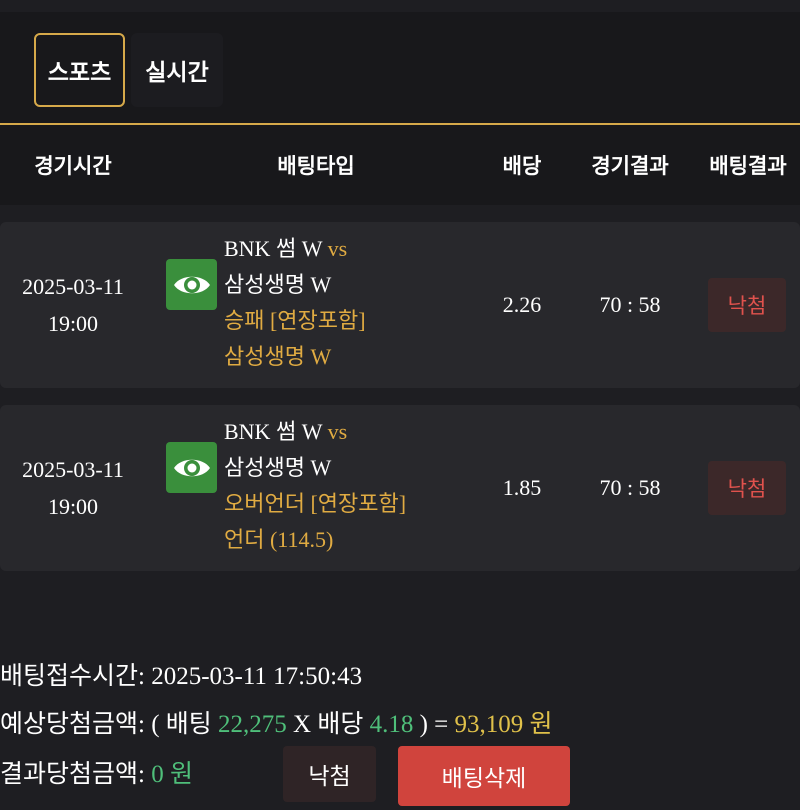  I want to click on expected-currency: 원, so click(541, 724).